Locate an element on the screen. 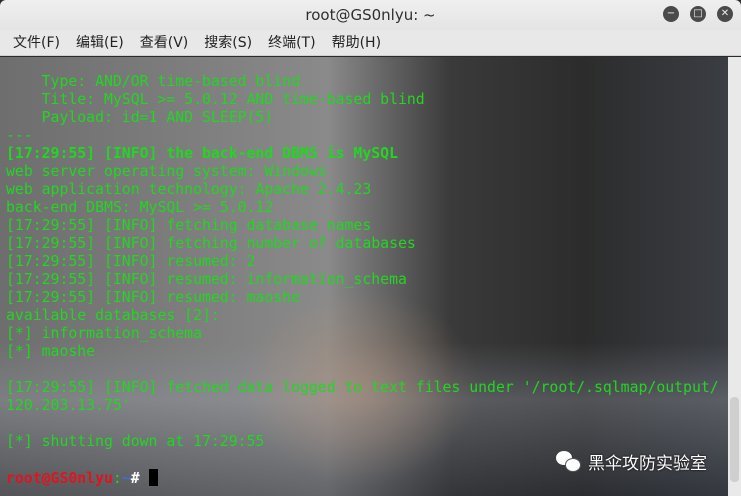  cursor is located at coordinates (153, 477).